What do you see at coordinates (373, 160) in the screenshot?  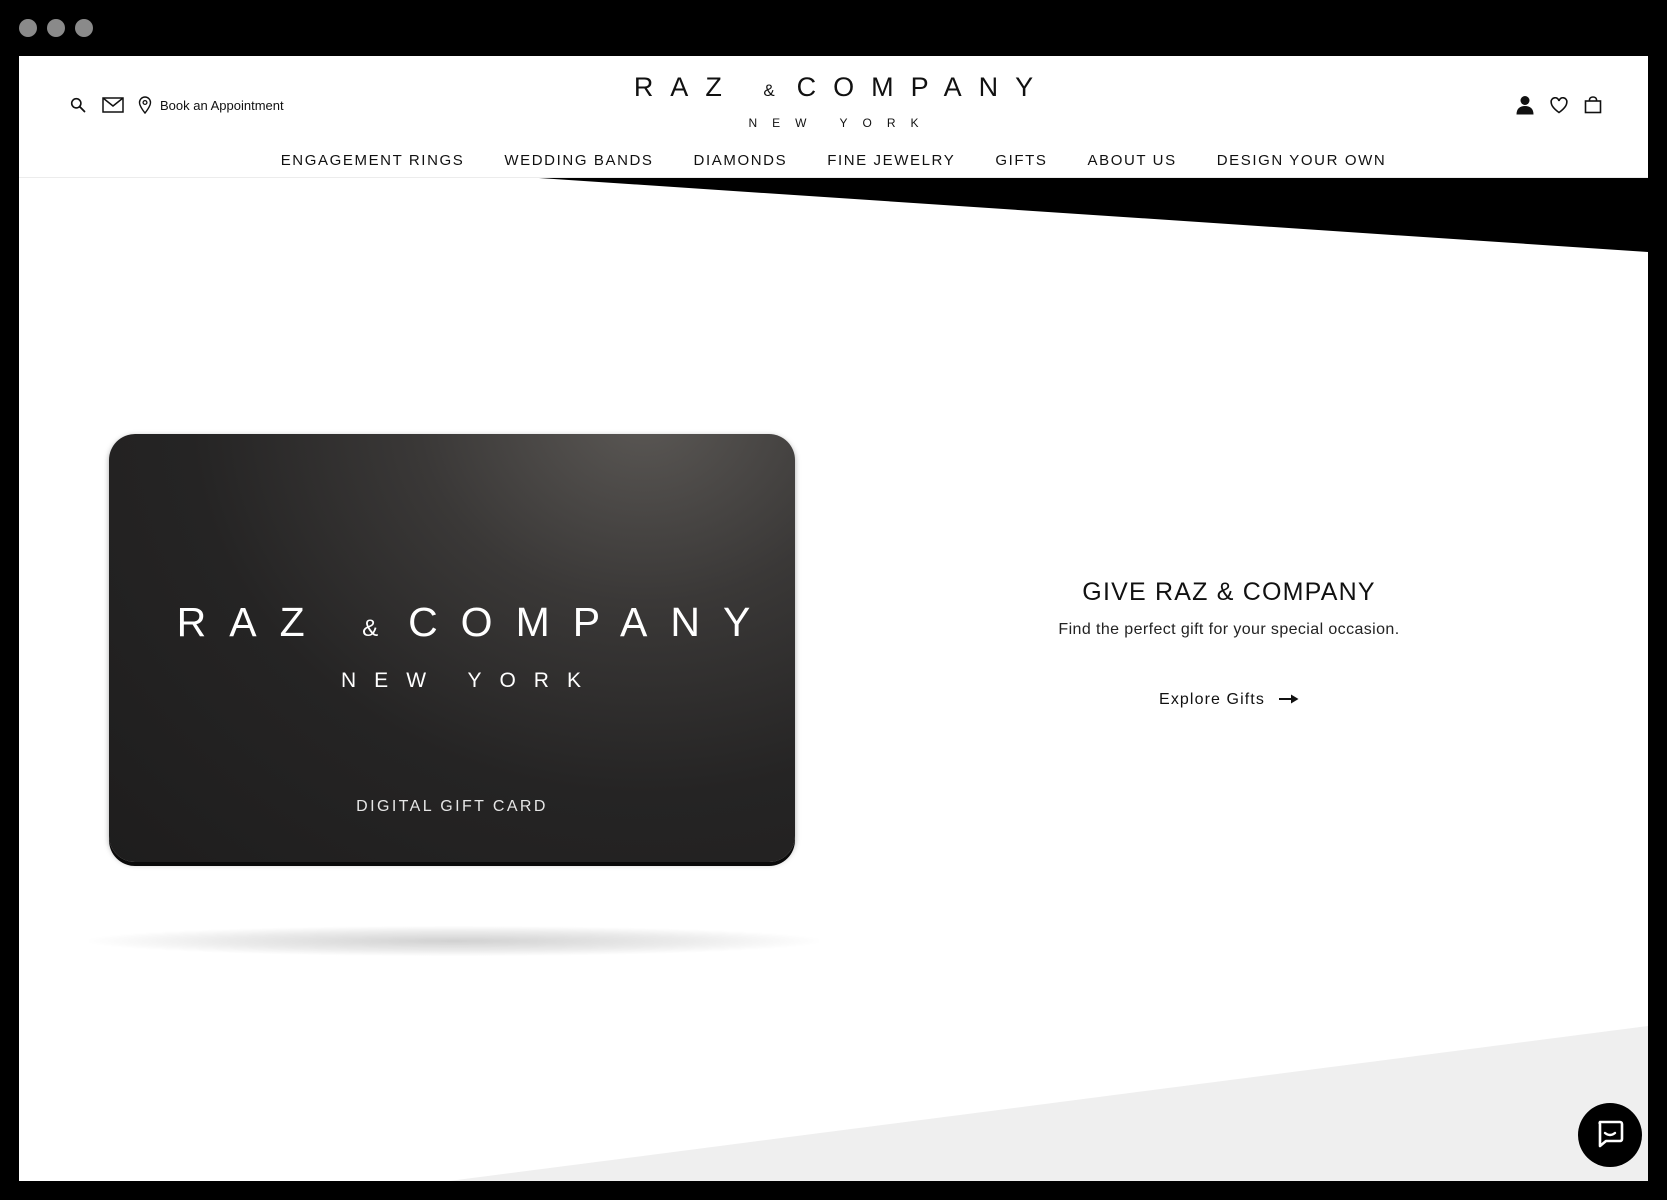 I see `nav-item-engagement-rings: ENGAGEMENT RINGS` at bounding box center [373, 160].